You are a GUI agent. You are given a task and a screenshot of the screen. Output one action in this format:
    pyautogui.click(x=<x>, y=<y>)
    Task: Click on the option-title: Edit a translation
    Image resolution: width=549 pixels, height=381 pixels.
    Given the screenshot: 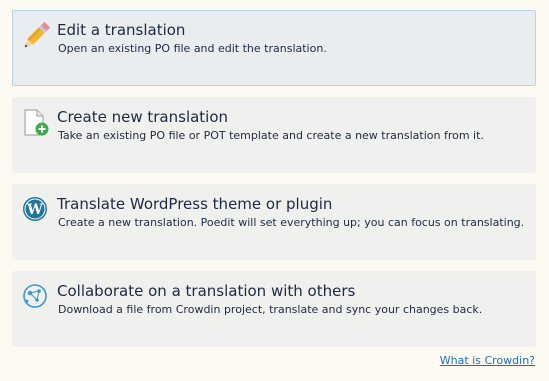 What is the action you would take?
    pyautogui.click(x=121, y=30)
    